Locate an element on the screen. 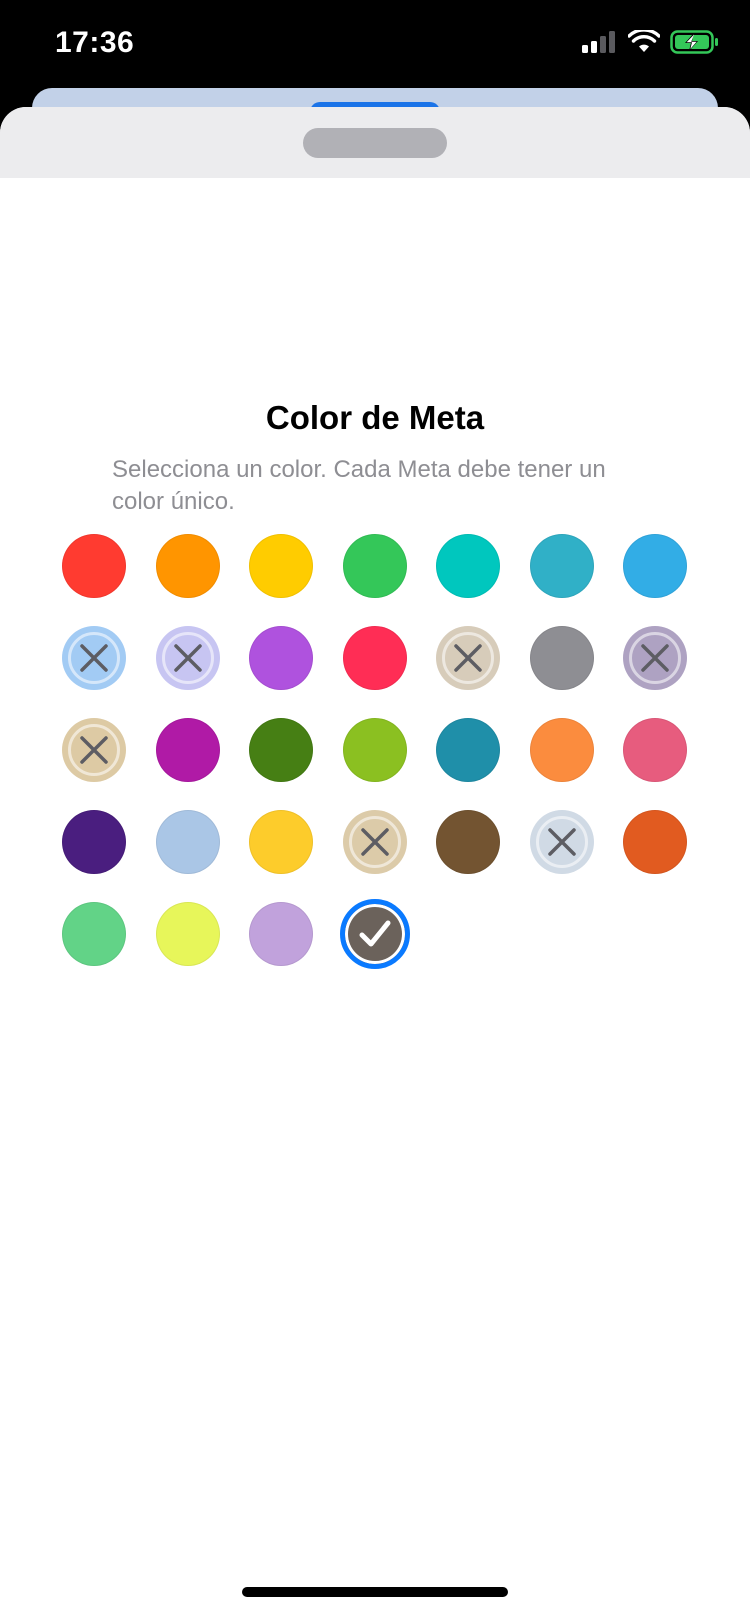 Image resolution: width=750 pixels, height=1624 pixels. status-time: 17:36 is located at coordinates (95, 42).